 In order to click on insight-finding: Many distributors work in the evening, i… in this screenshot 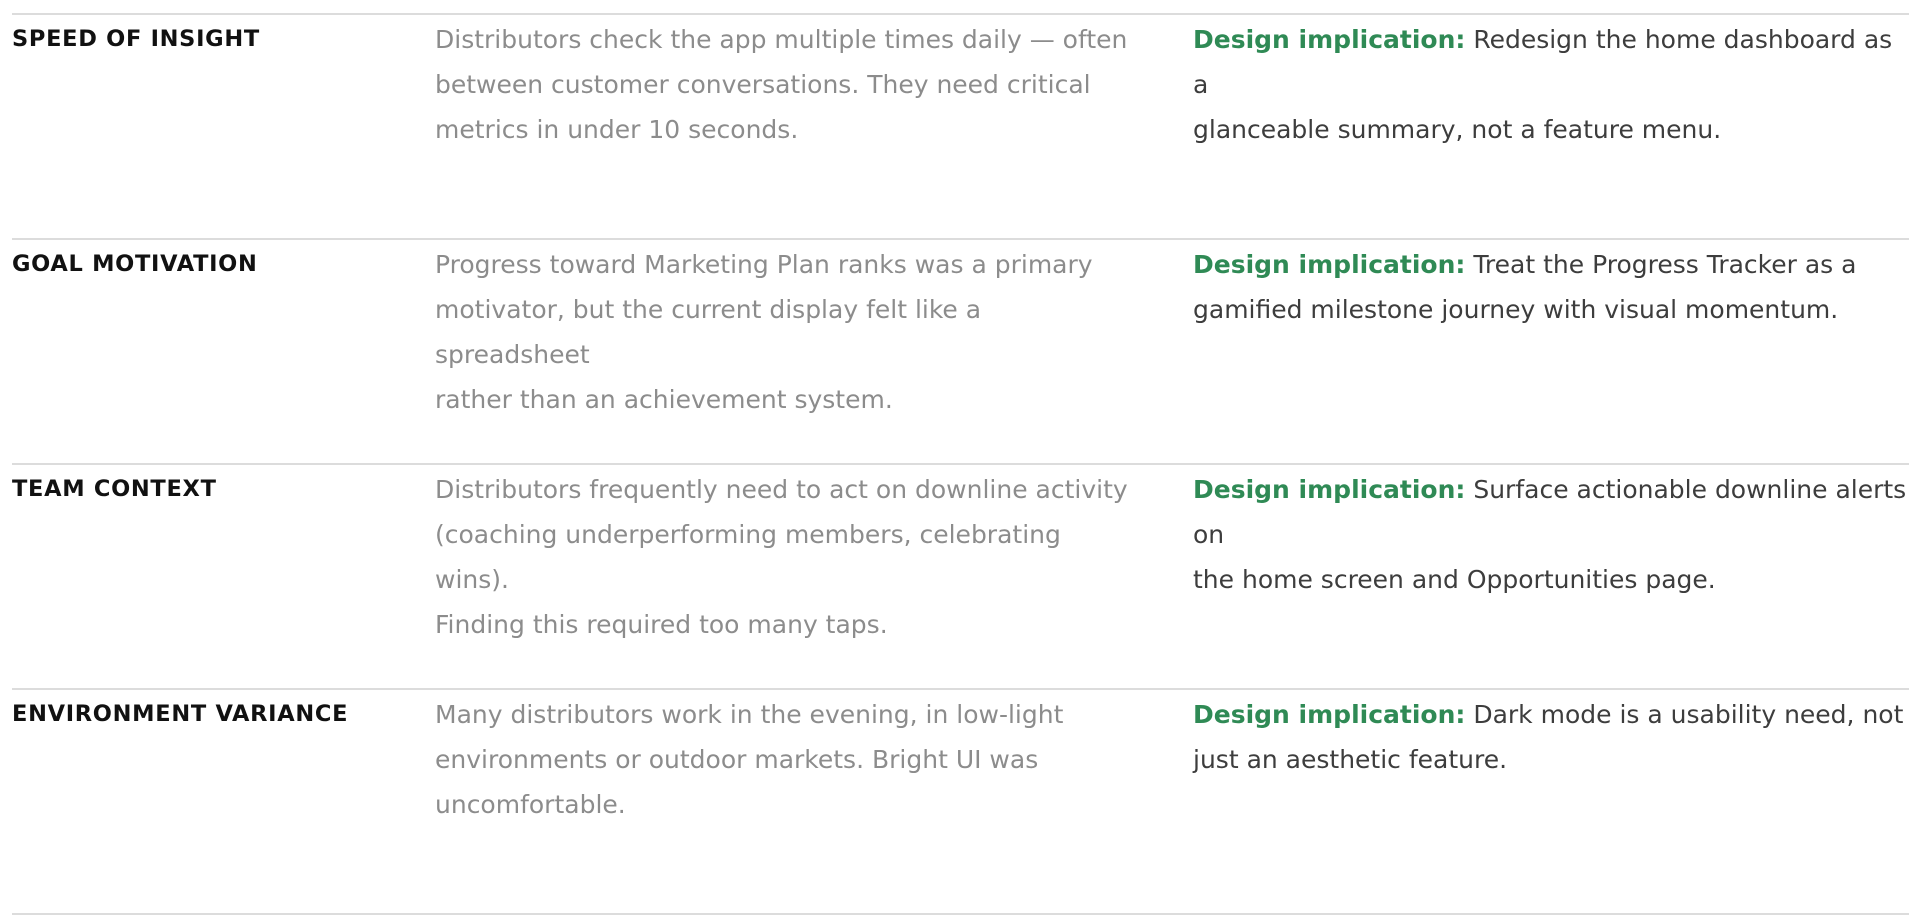, I will do `click(749, 759)`.